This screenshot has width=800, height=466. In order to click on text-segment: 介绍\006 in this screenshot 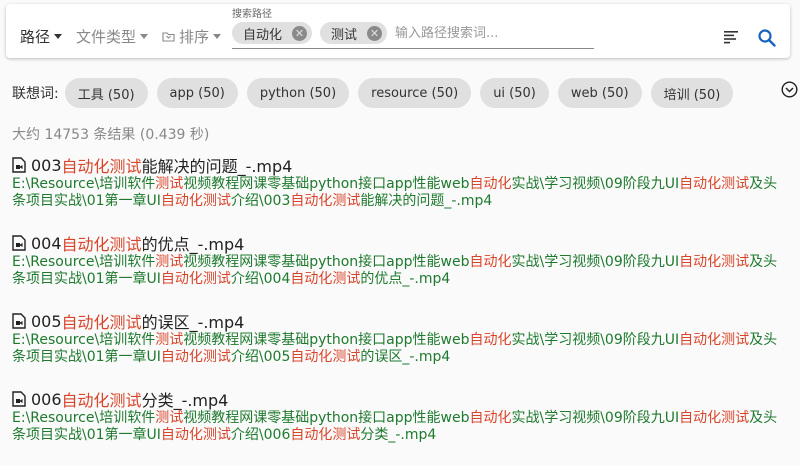, I will do `click(260, 435)`.